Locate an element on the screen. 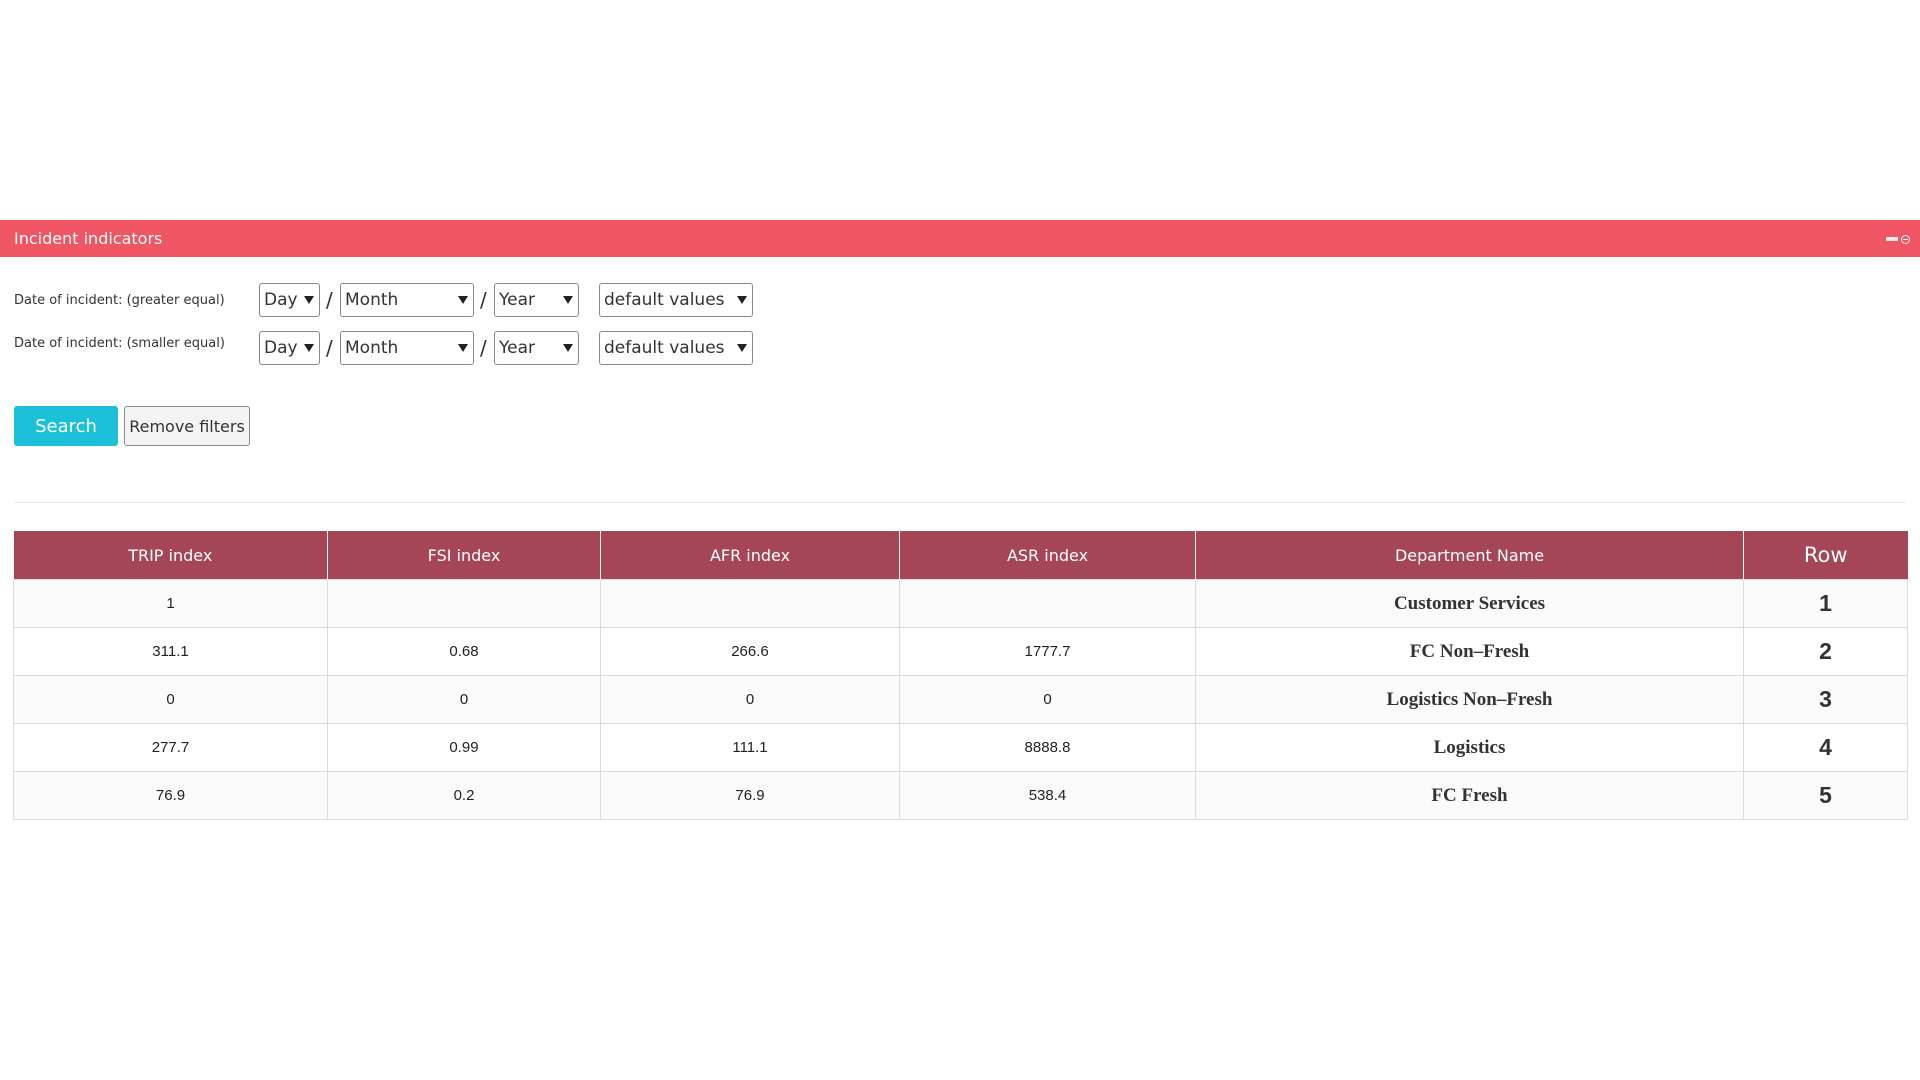 The image size is (1920, 1080). asr-index-cell: 1777.7 is located at coordinates (1047, 651).